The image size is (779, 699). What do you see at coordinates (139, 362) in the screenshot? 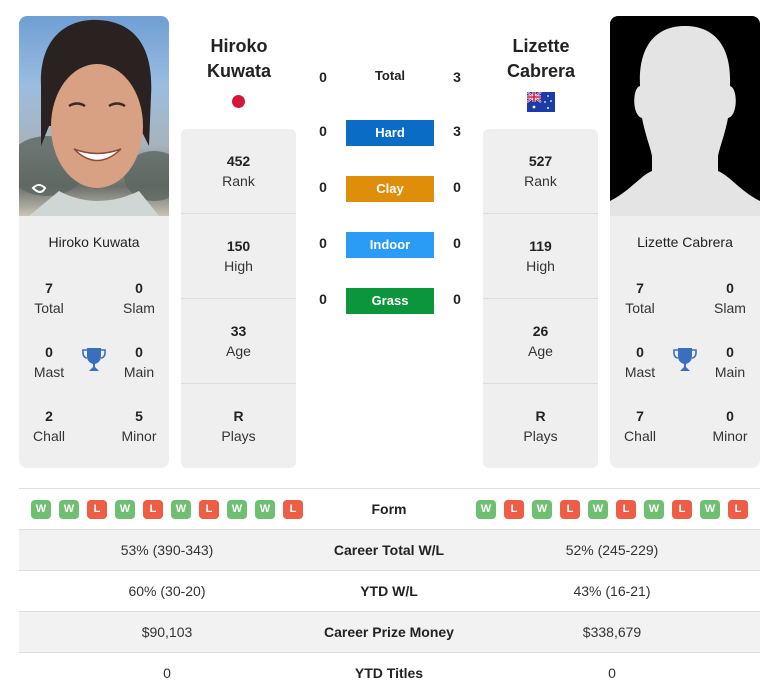
I see `player1-titles-main: 0 Main` at bounding box center [139, 362].